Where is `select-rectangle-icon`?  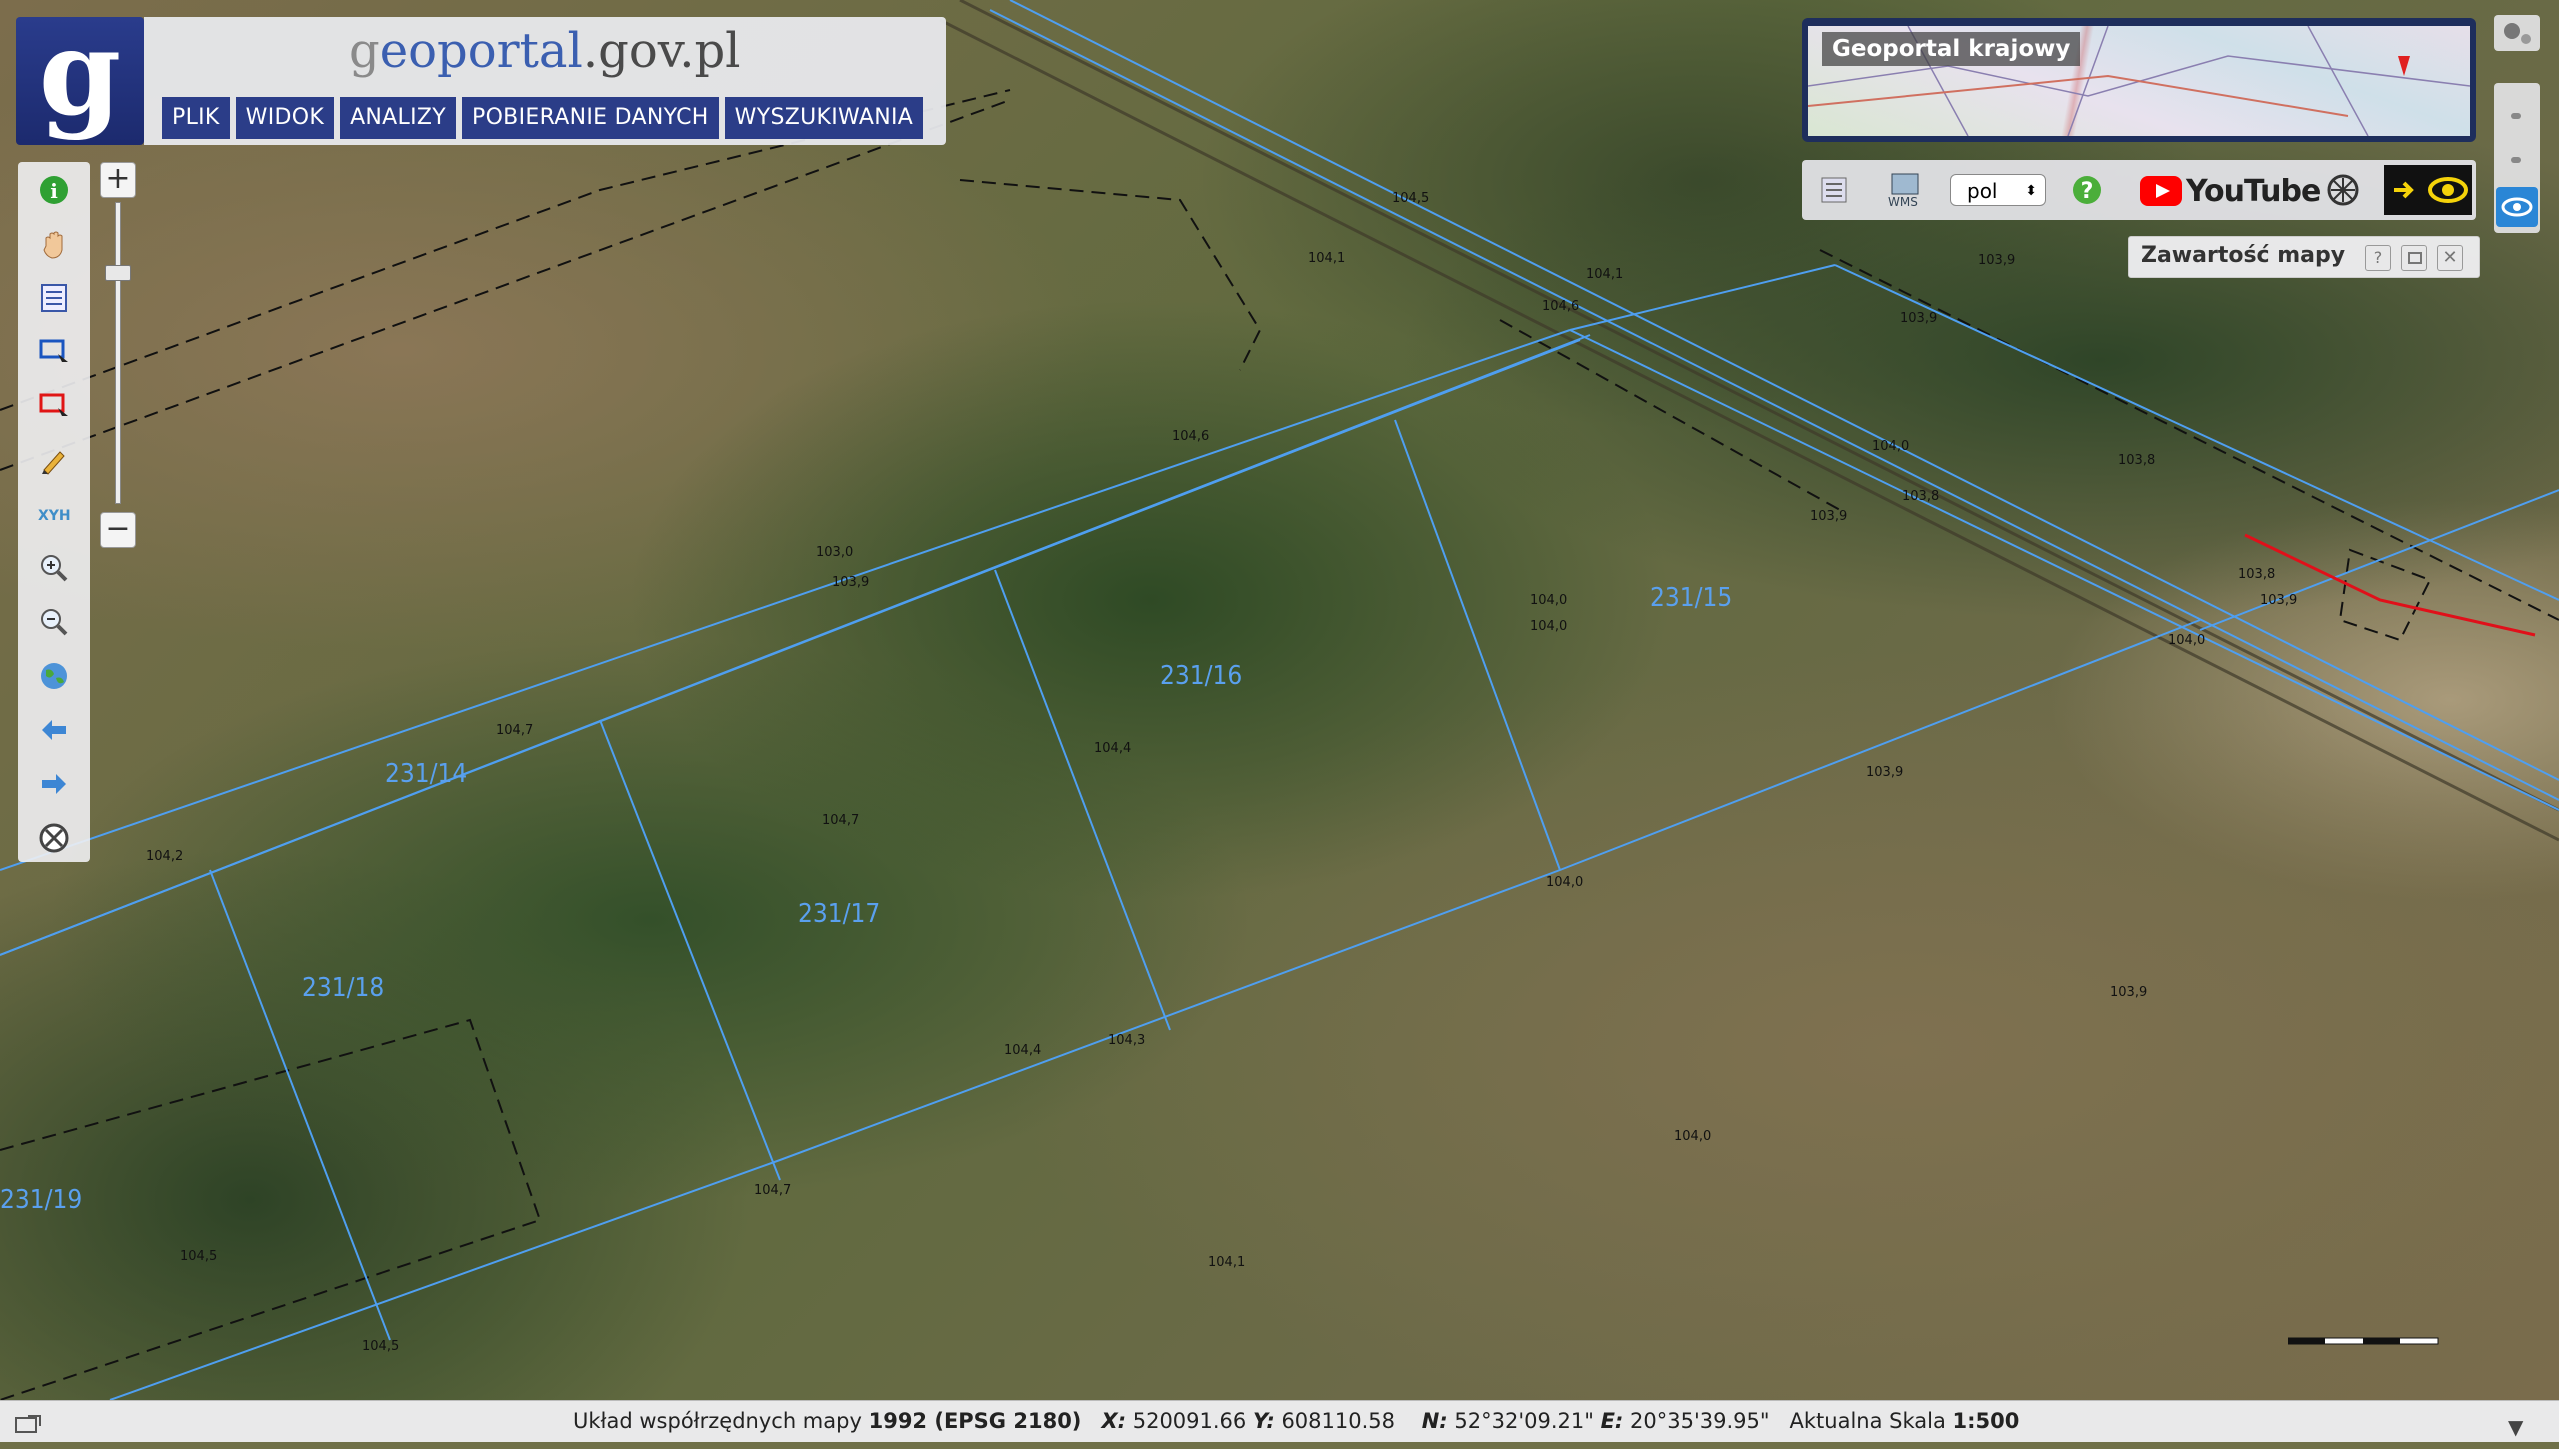
select-rectangle-icon is located at coordinates (54, 352).